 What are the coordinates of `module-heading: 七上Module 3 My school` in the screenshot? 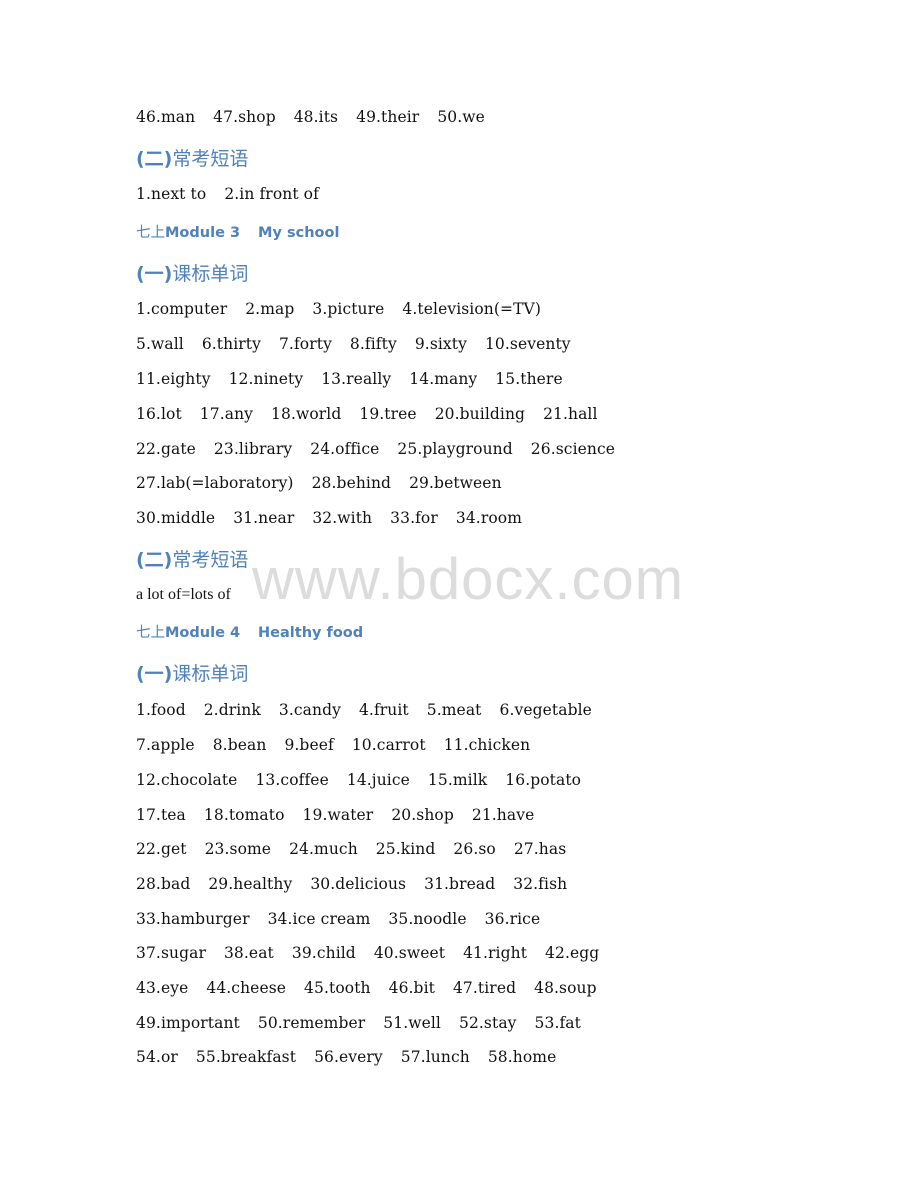 It's located at (237, 231).